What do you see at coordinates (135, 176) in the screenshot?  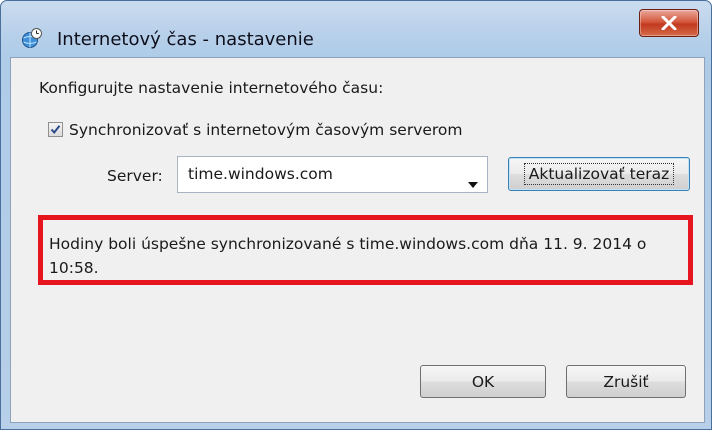 I see `server-label: Server:` at bounding box center [135, 176].